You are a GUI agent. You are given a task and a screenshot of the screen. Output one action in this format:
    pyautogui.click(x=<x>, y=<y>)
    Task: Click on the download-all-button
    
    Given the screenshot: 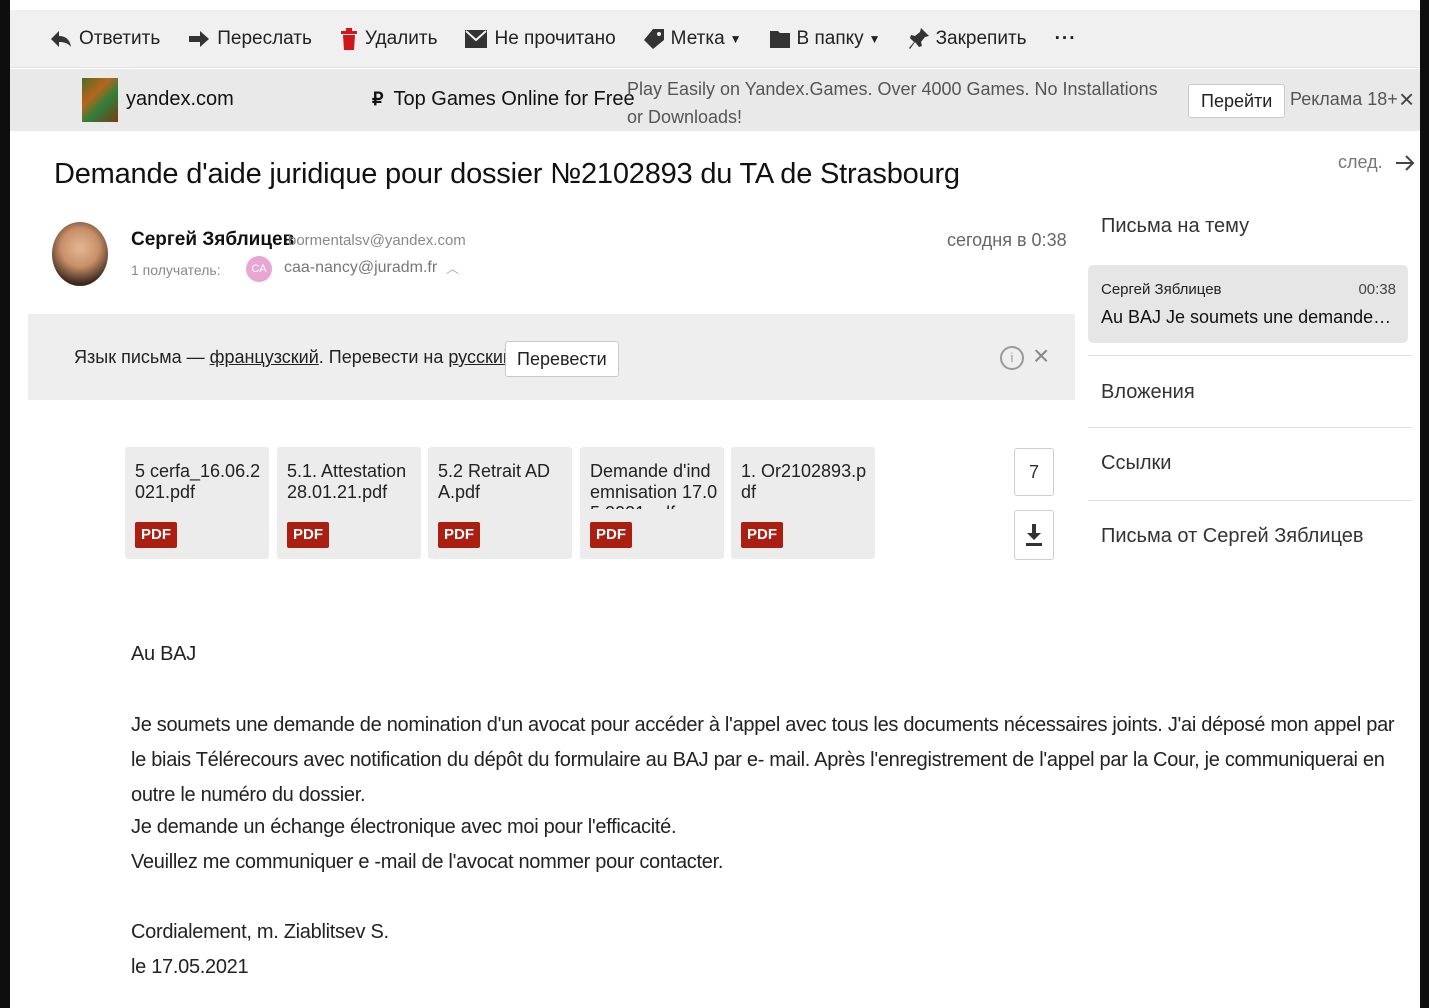 What is the action you would take?
    pyautogui.click(x=1034, y=535)
    